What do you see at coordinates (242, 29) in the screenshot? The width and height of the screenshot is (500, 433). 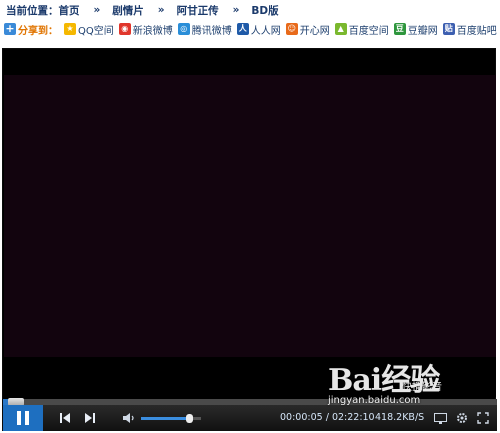 I see `renren-icon: 人` at bounding box center [242, 29].